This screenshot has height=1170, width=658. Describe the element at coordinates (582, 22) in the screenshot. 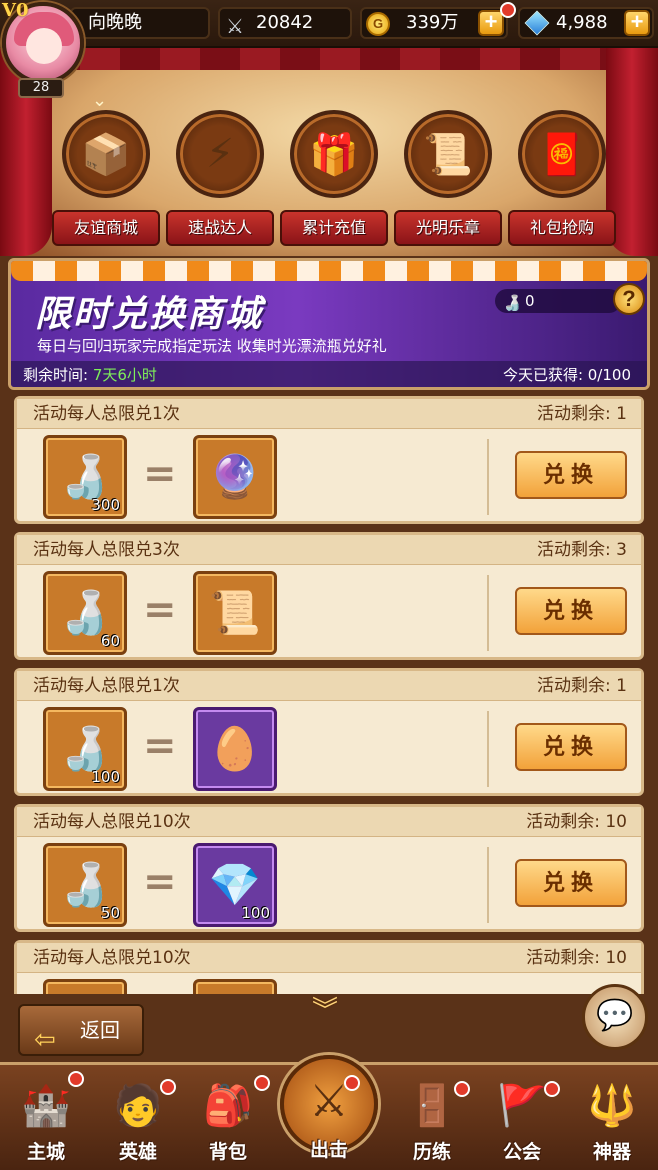

I see `gem-value: 4,988` at that location.